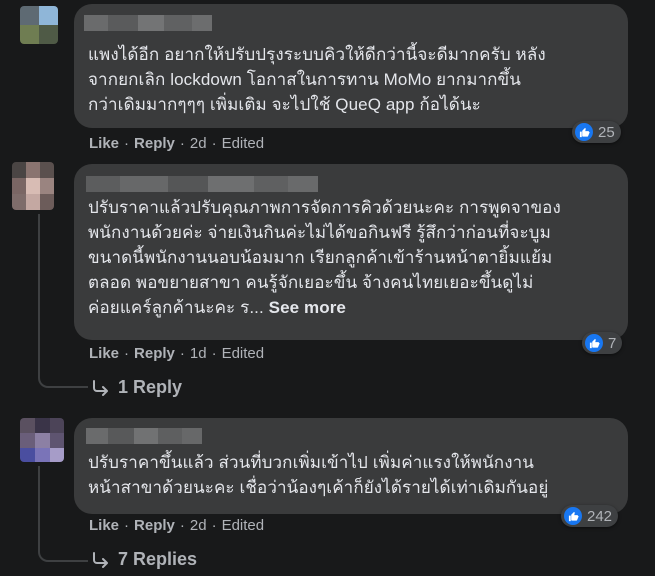  I want to click on see-more-link: See more, so click(307, 307).